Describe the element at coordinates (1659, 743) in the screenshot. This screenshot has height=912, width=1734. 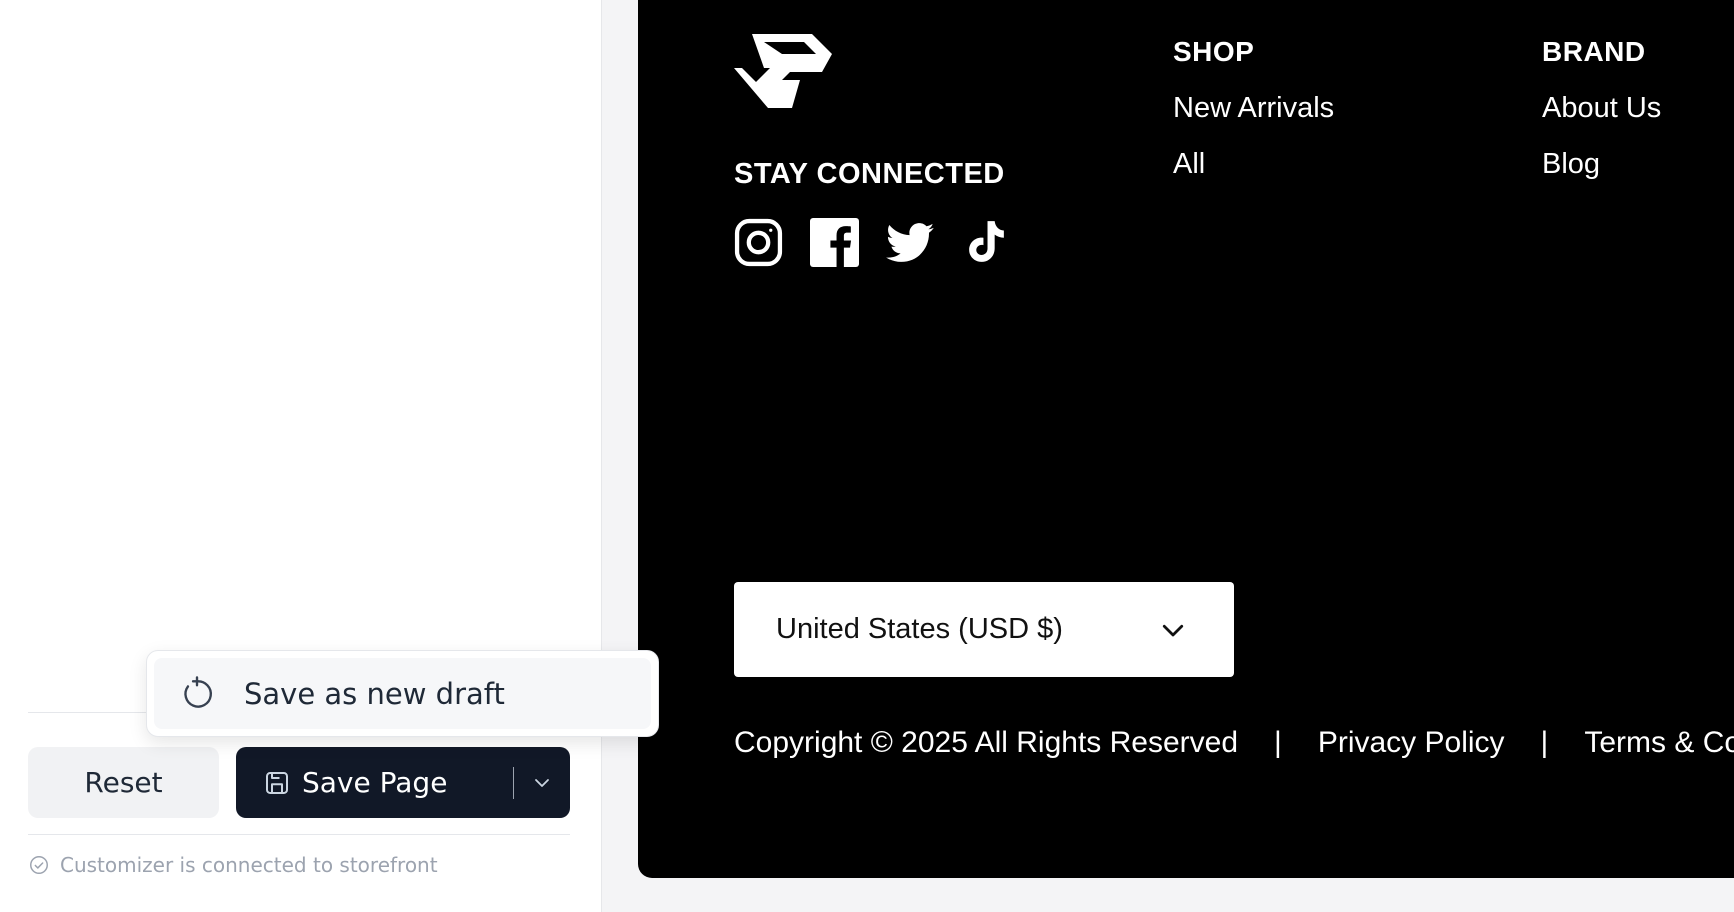
I see `terms-link: Terms & Co` at that location.